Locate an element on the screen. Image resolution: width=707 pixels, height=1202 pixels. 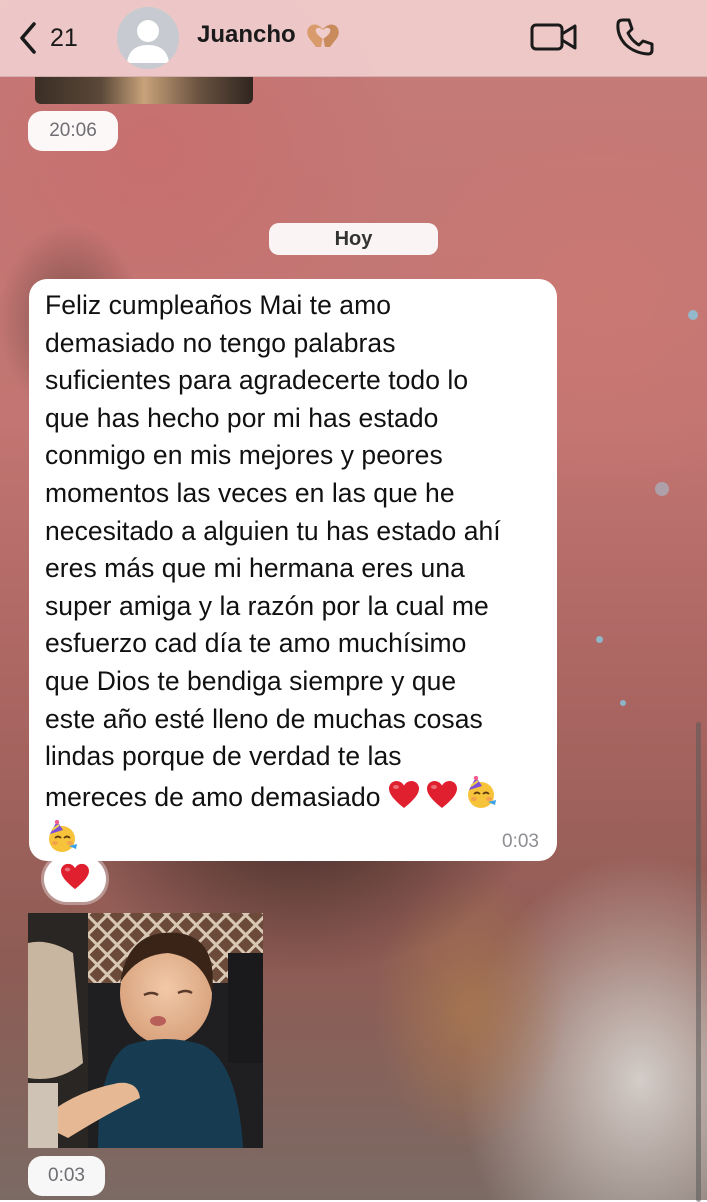
video-call-button is located at coordinates (554, 37).